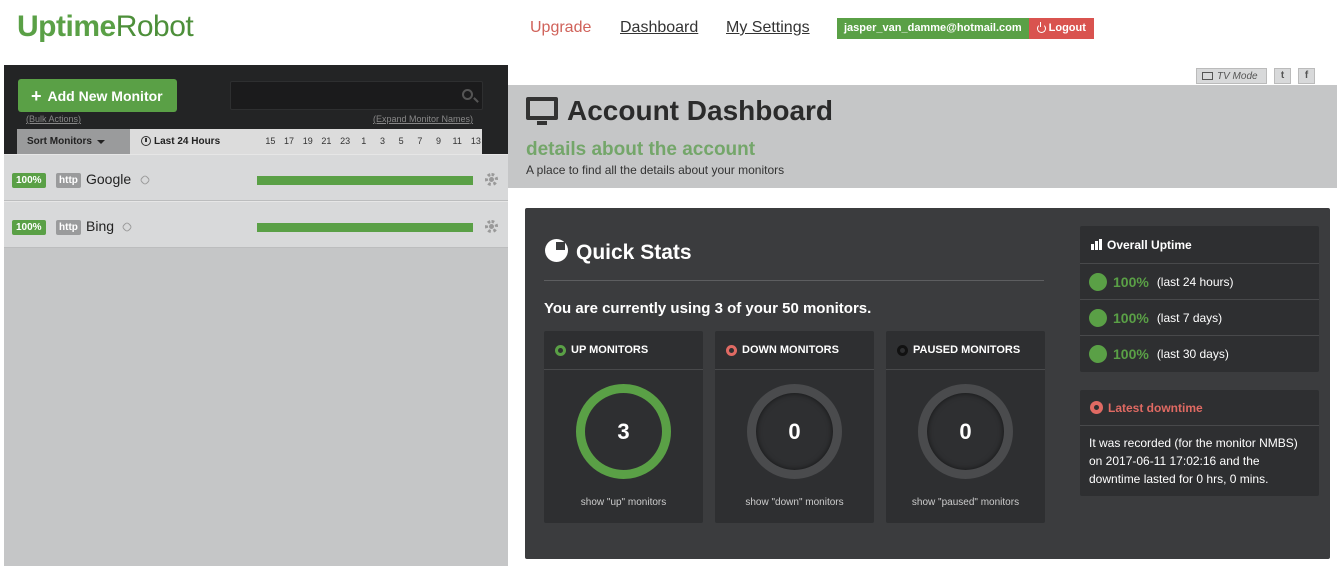 Image resolution: width=1337 pixels, height=566 pixels. I want to click on show-up-monitors-link: show "up" monitors, so click(623, 502).